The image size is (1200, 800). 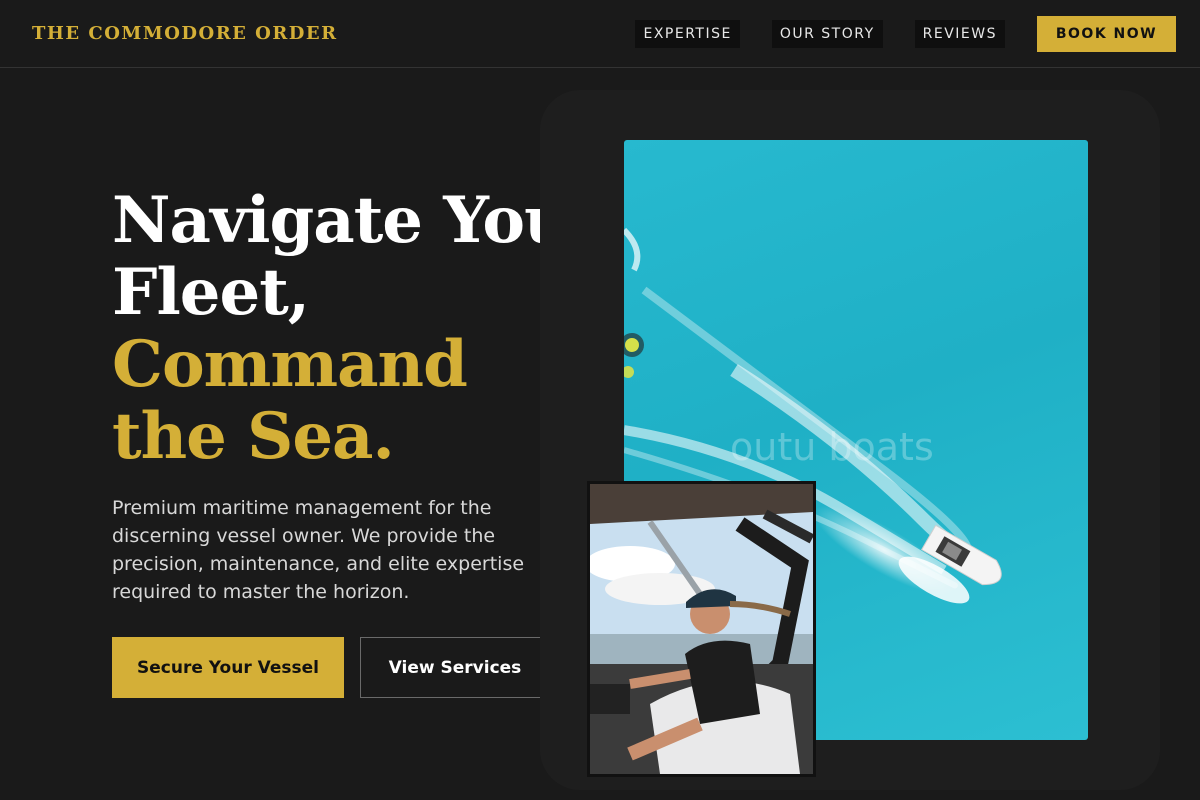 I want to click on nav-link-expertise: EXPERTISE, so click(x=687, y=33).